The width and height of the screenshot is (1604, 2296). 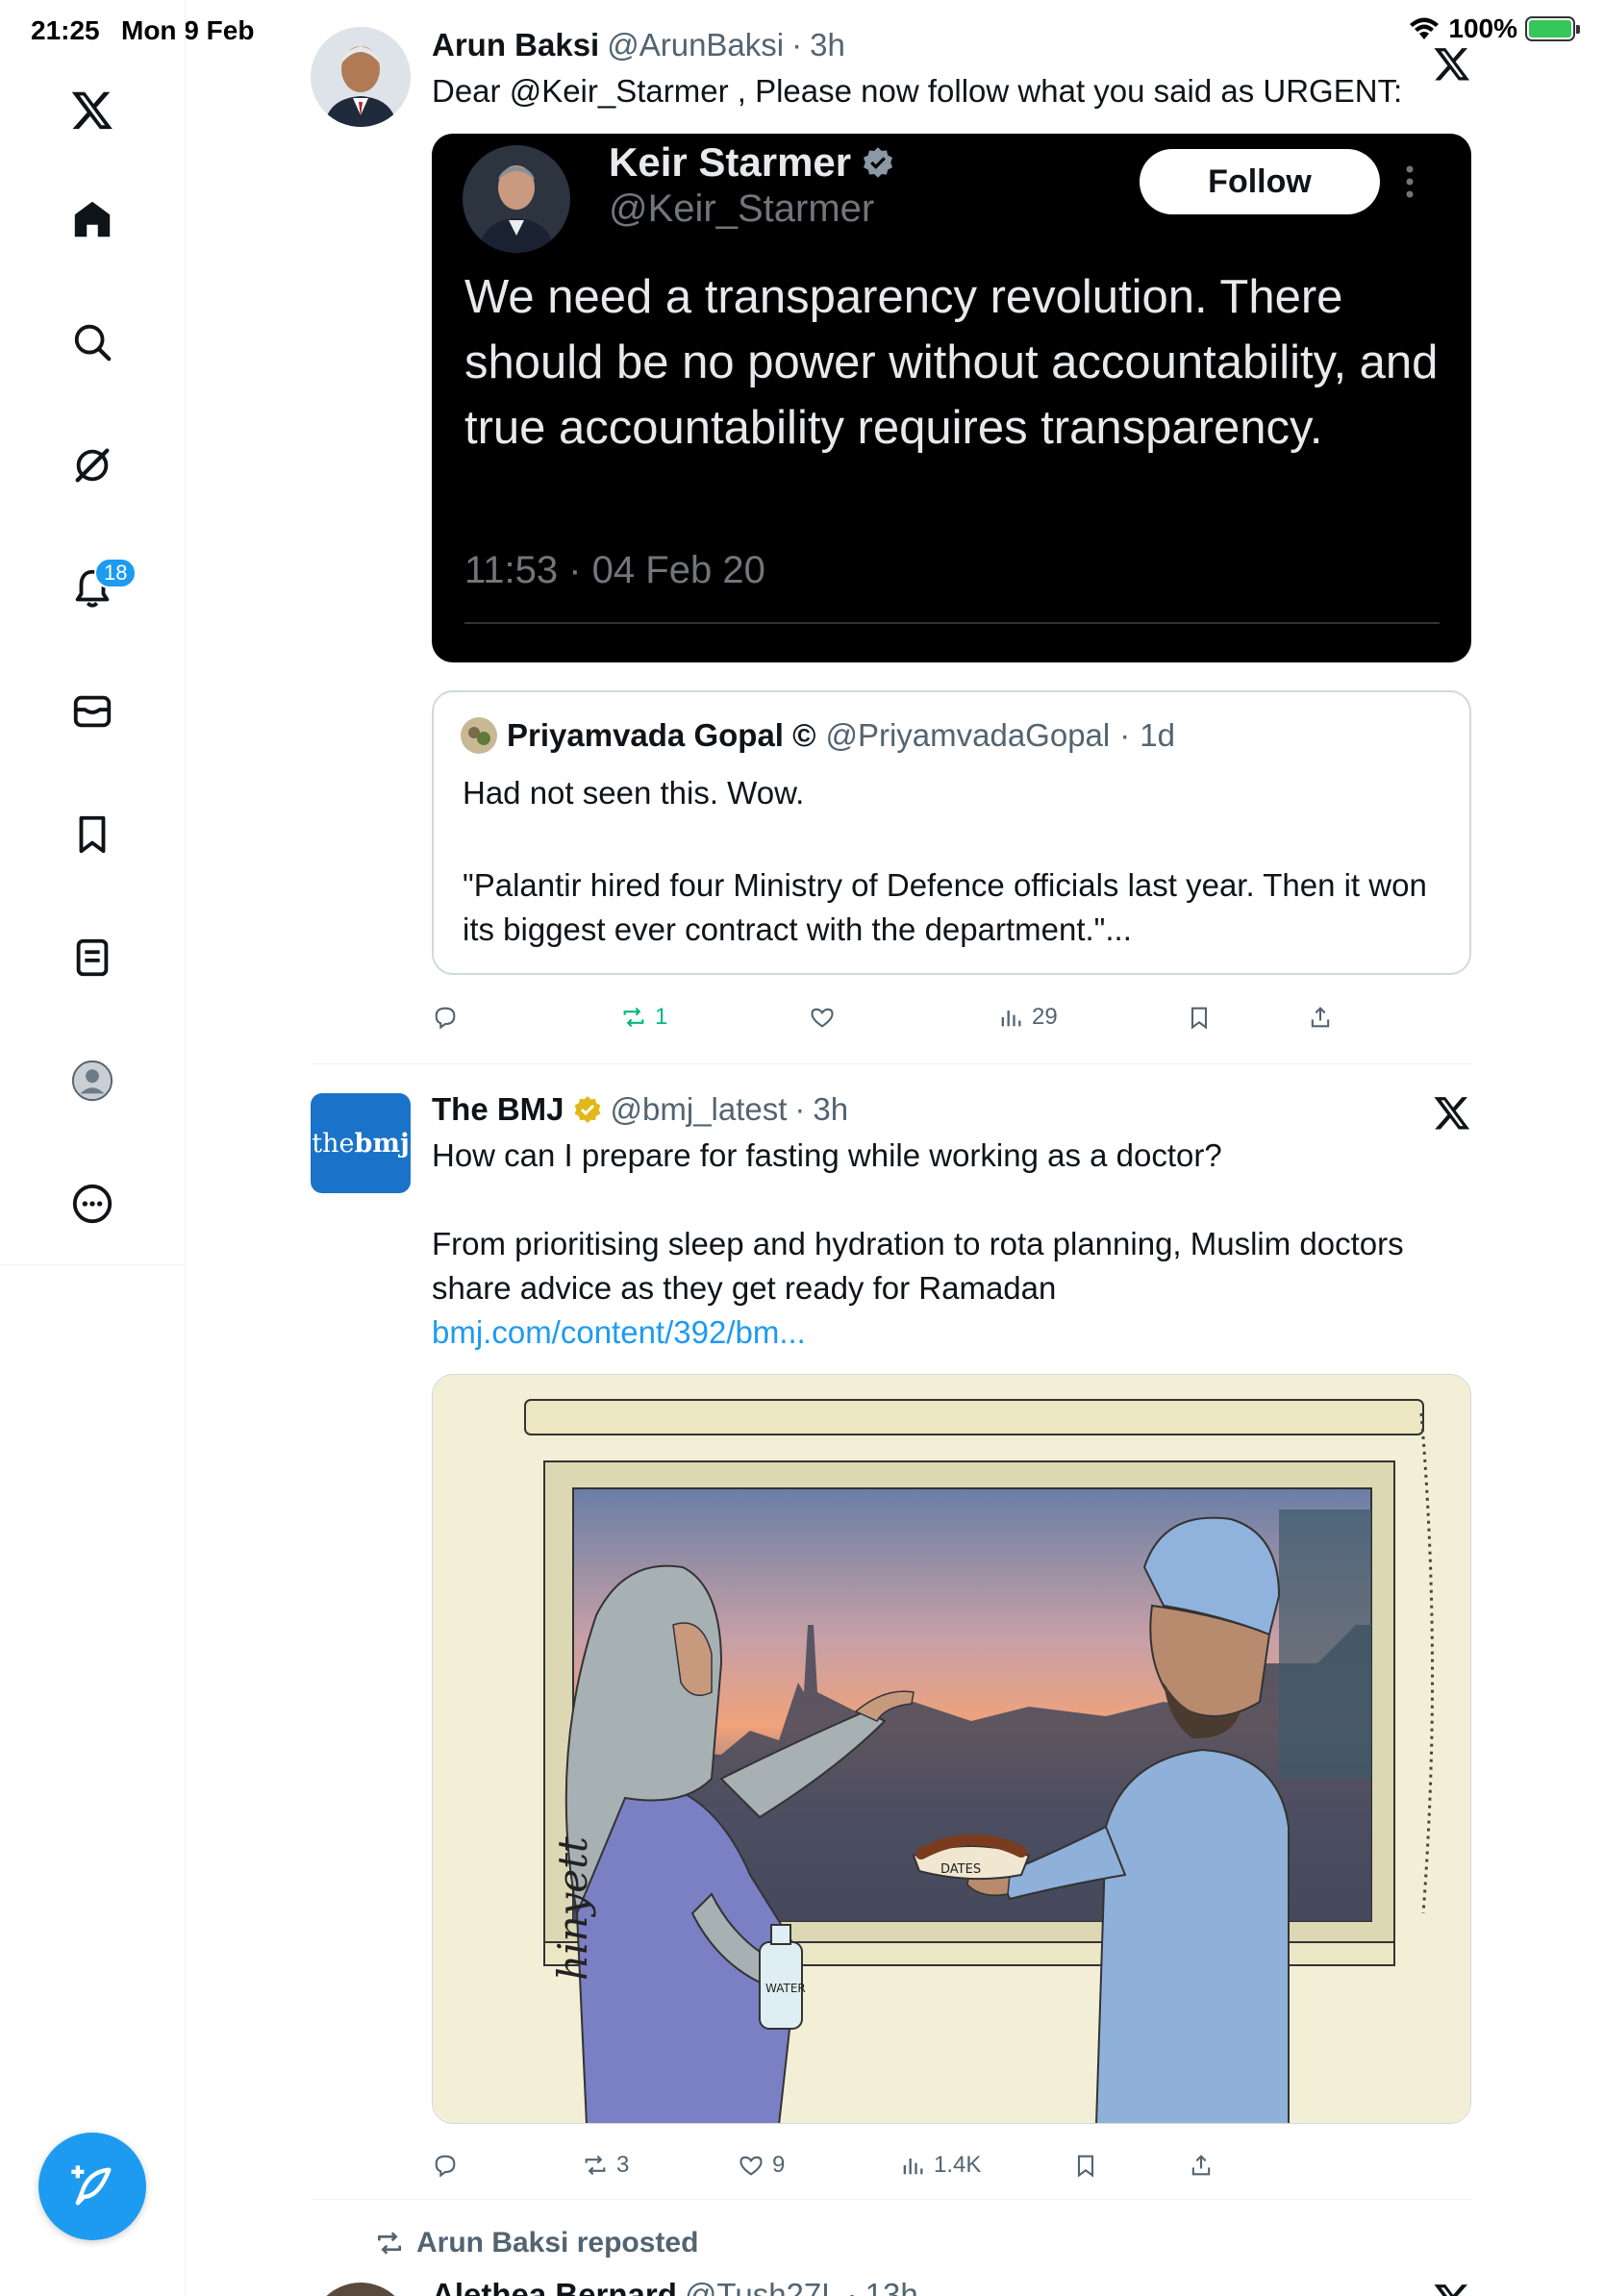 I want to click on views-button: 1.4K, so click(x=940, y=2165).